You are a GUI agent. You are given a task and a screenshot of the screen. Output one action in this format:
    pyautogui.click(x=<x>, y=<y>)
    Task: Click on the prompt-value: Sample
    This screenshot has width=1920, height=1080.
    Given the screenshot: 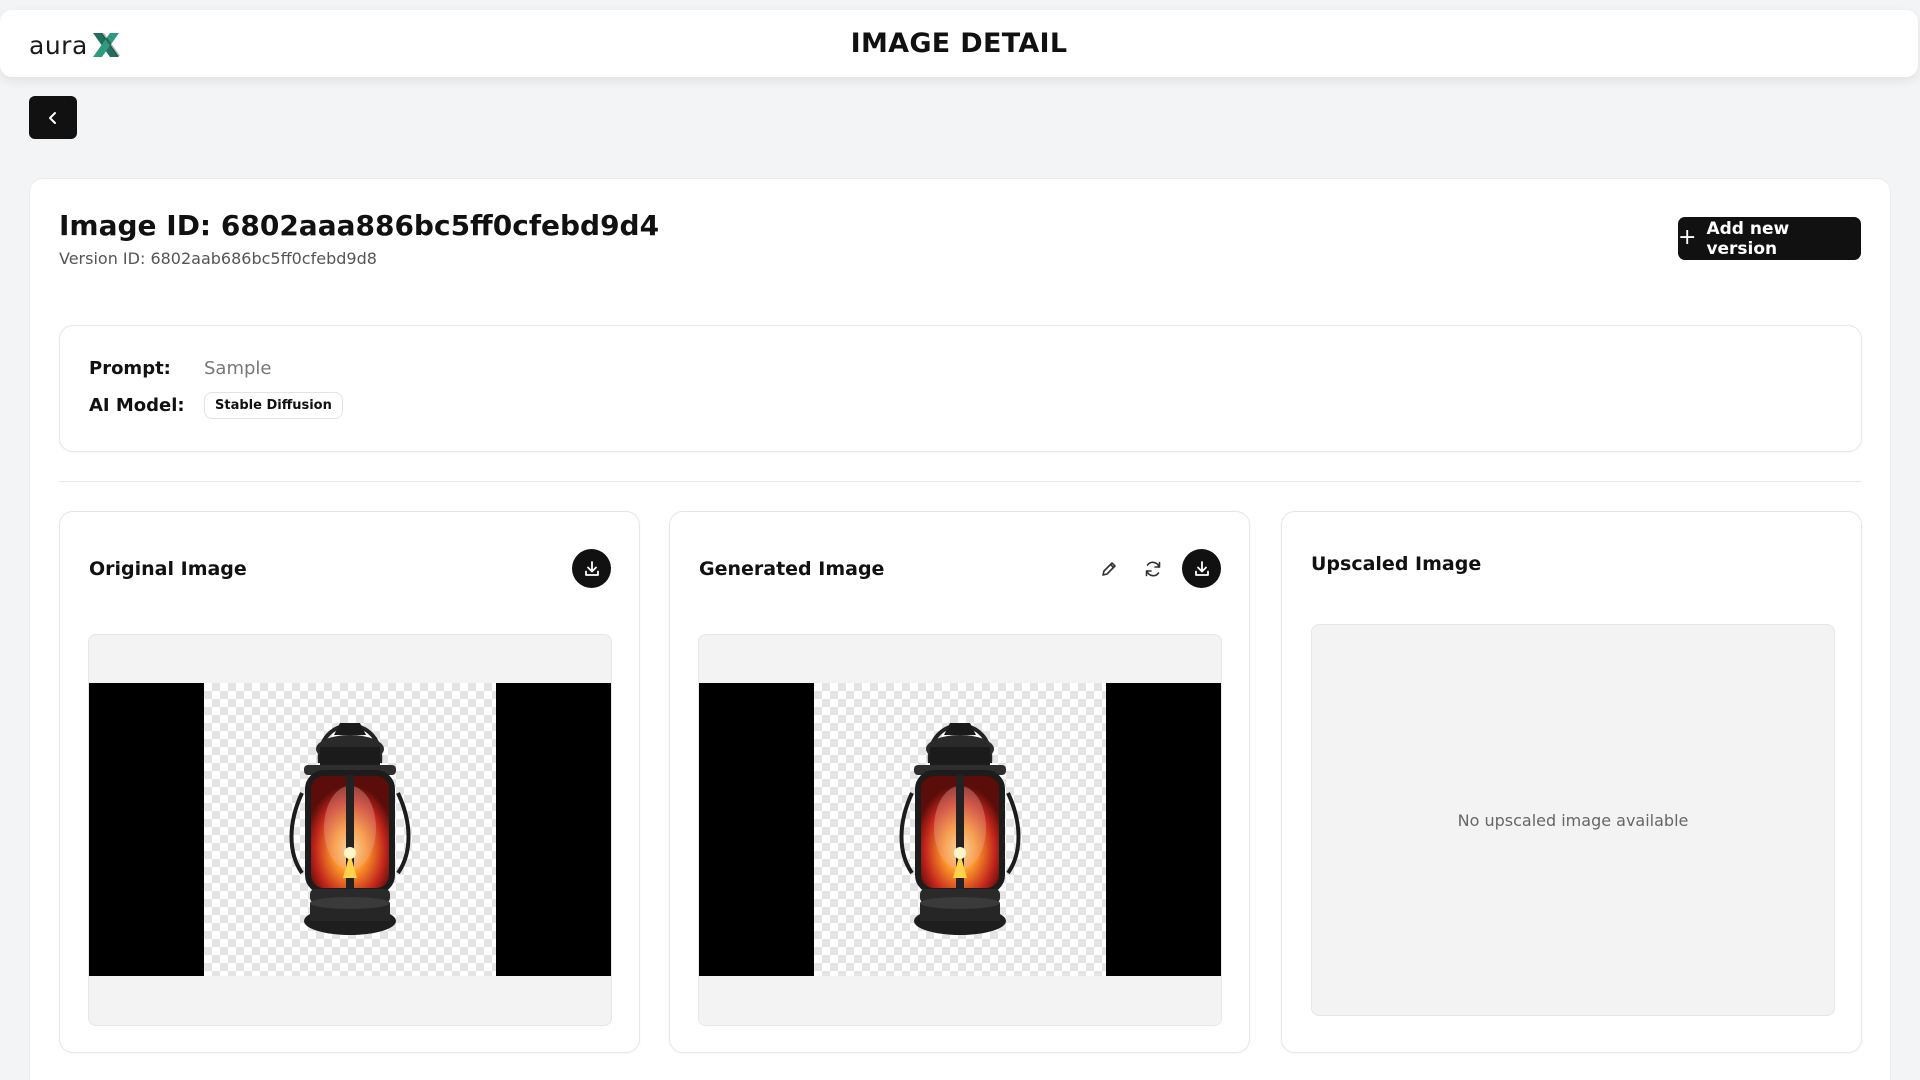 What is the action you would take?
    pyautogui.click(x=238, y=368)
    